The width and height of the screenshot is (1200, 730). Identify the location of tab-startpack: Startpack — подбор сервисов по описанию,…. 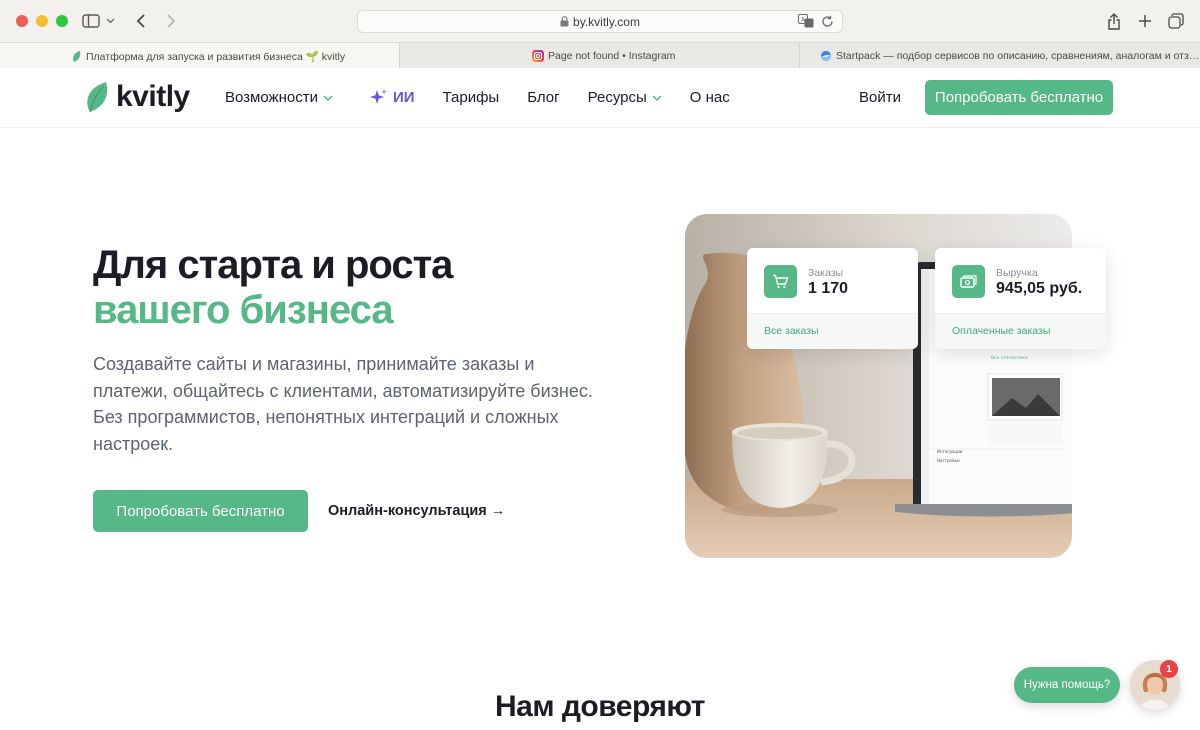
(1000, 56).